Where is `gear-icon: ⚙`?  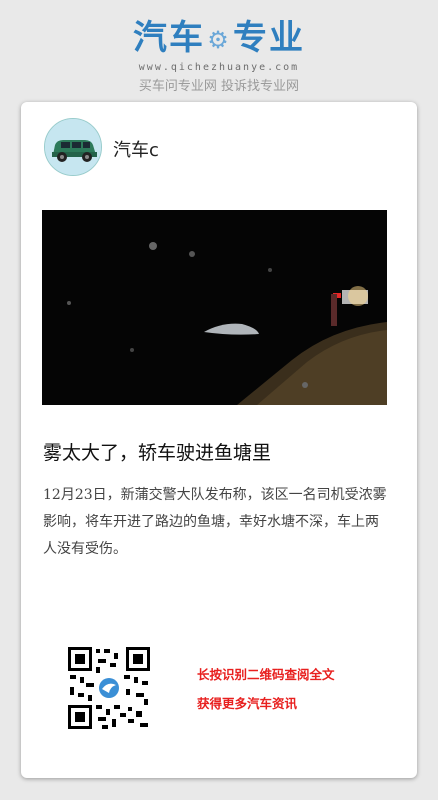 gear-icon: ⚙ is located at coordinates (219, 39).